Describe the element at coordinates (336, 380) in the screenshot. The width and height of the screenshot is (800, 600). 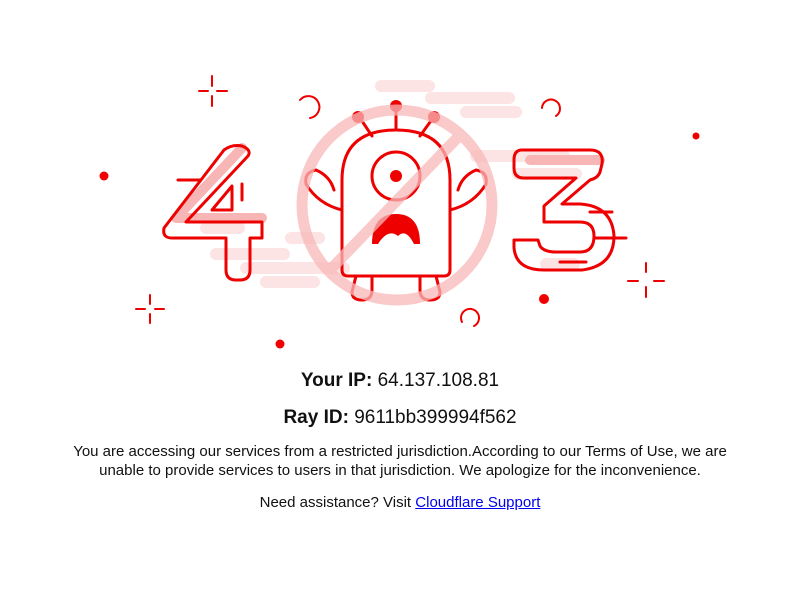
I see `ip-label: Your IP:` at that location.